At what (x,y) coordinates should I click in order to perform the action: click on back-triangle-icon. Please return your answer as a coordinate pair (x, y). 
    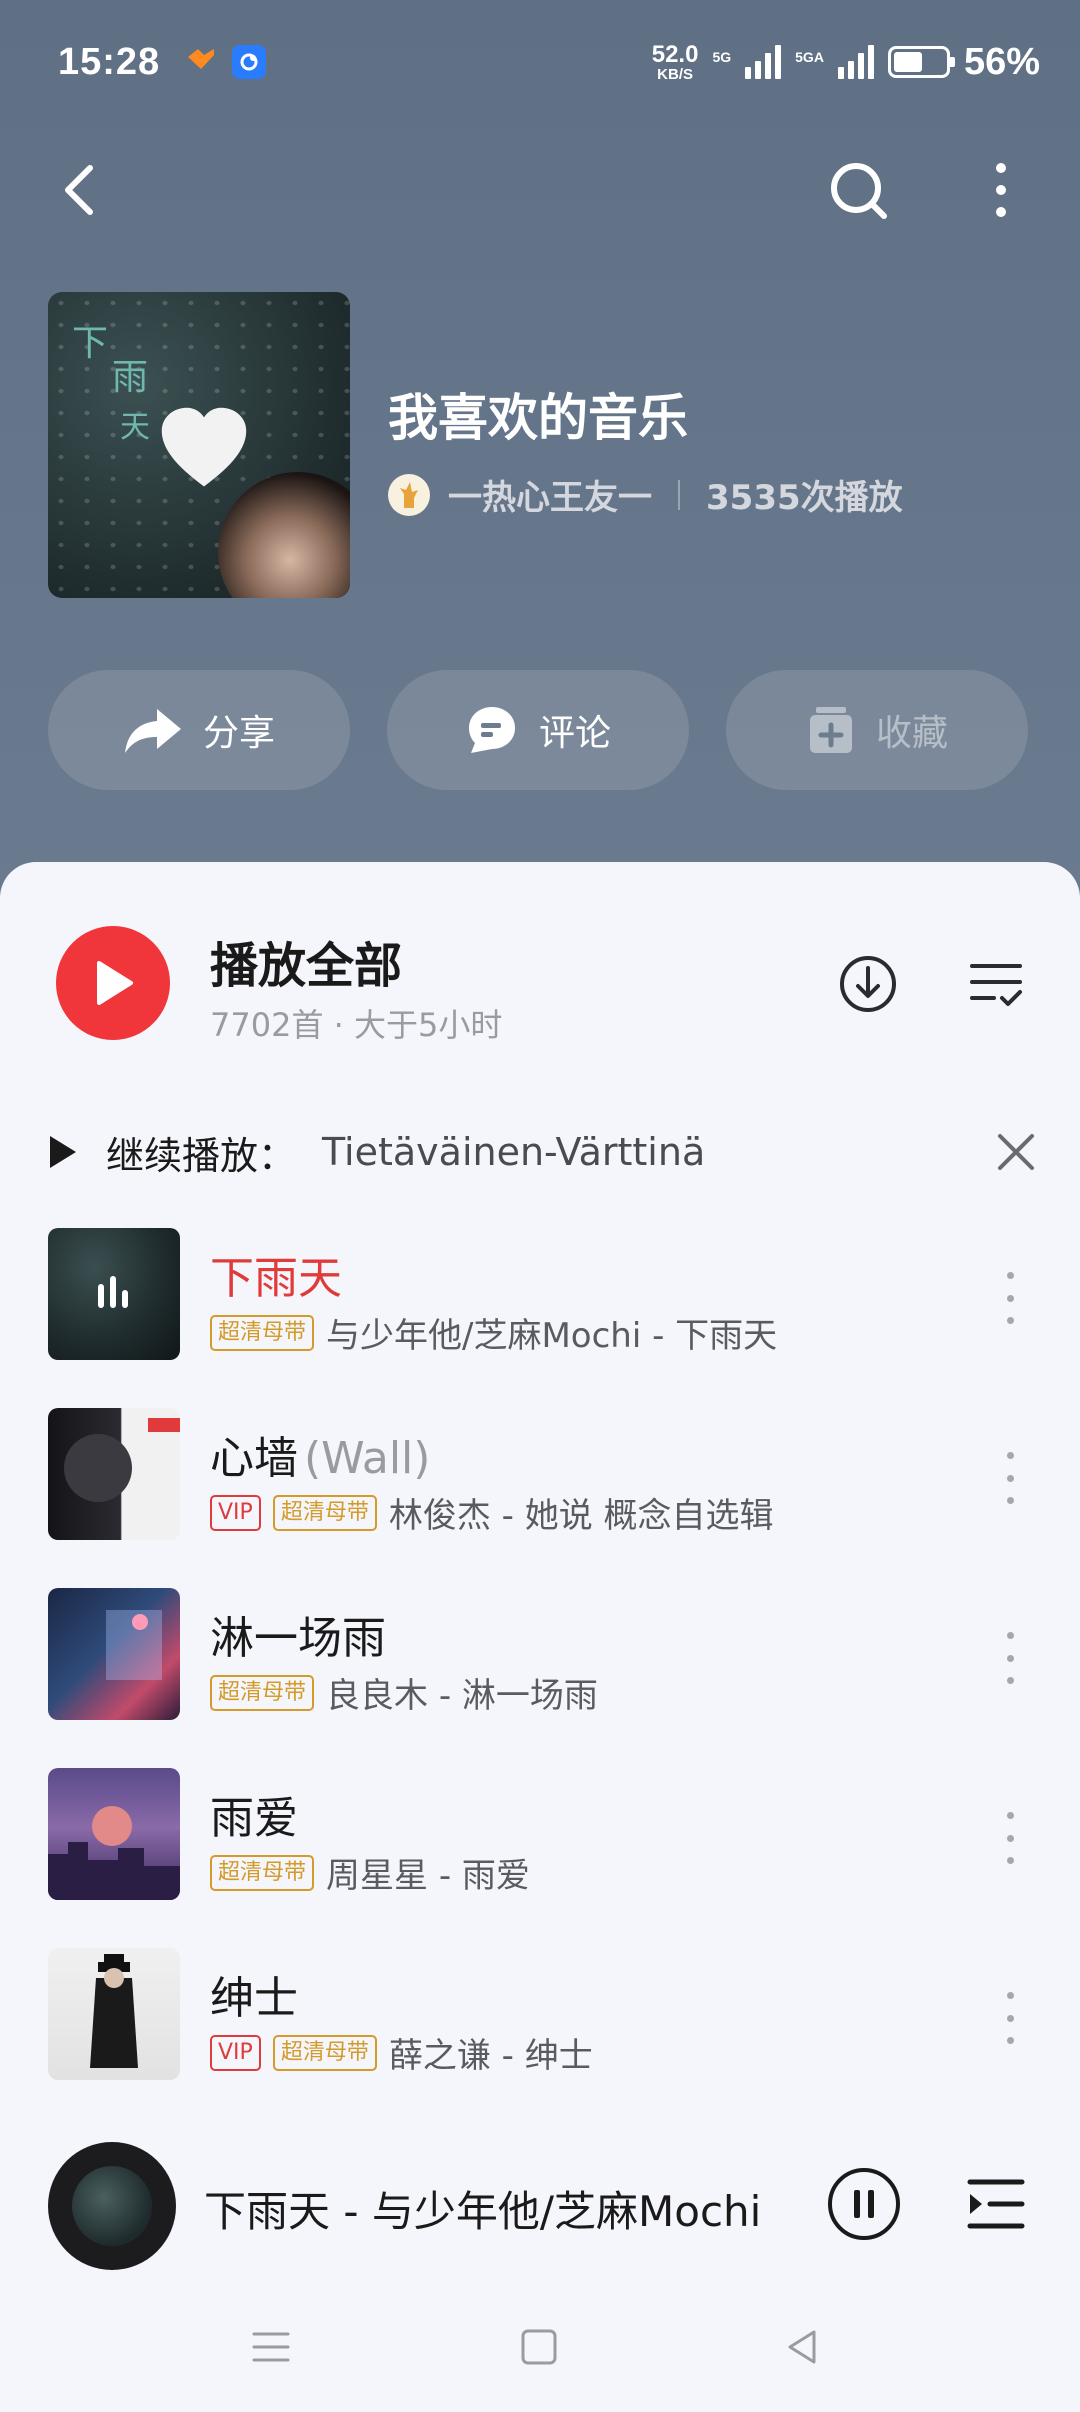
    Looking at the image, I should click on (803, 2347).